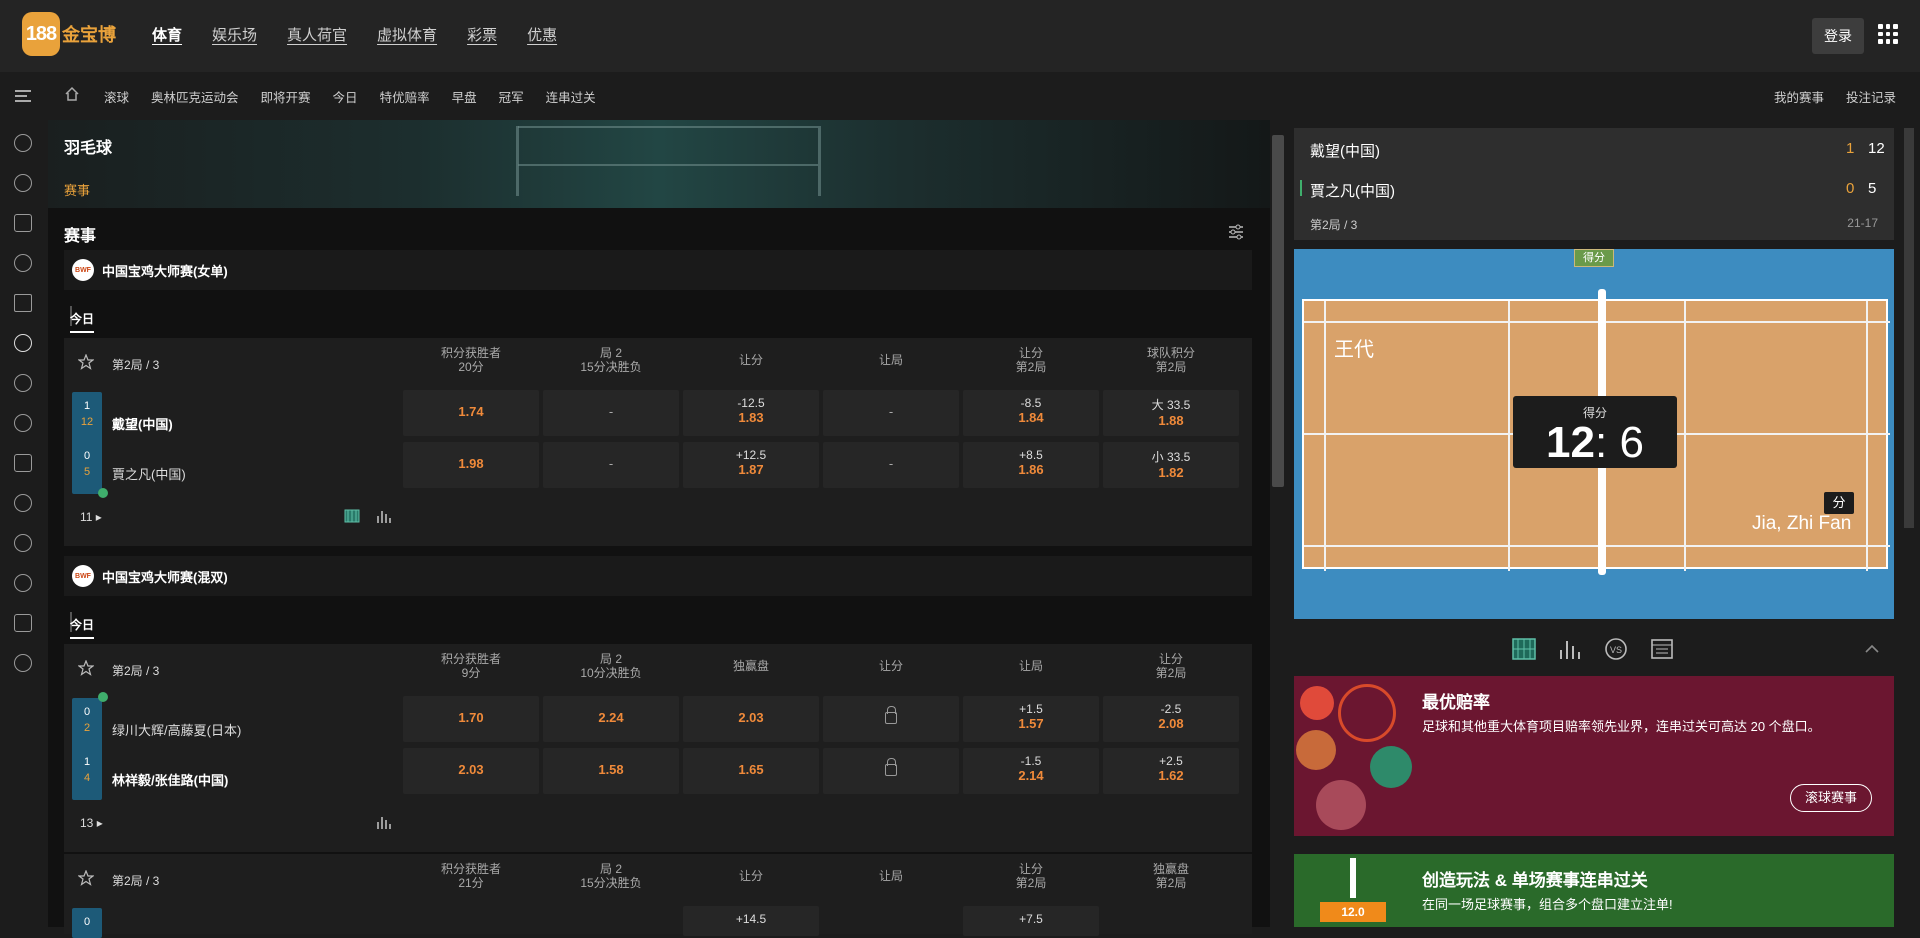 This screenshot has width=1920, height=938. I want to click on team1-score: 0, so click(87, 922).